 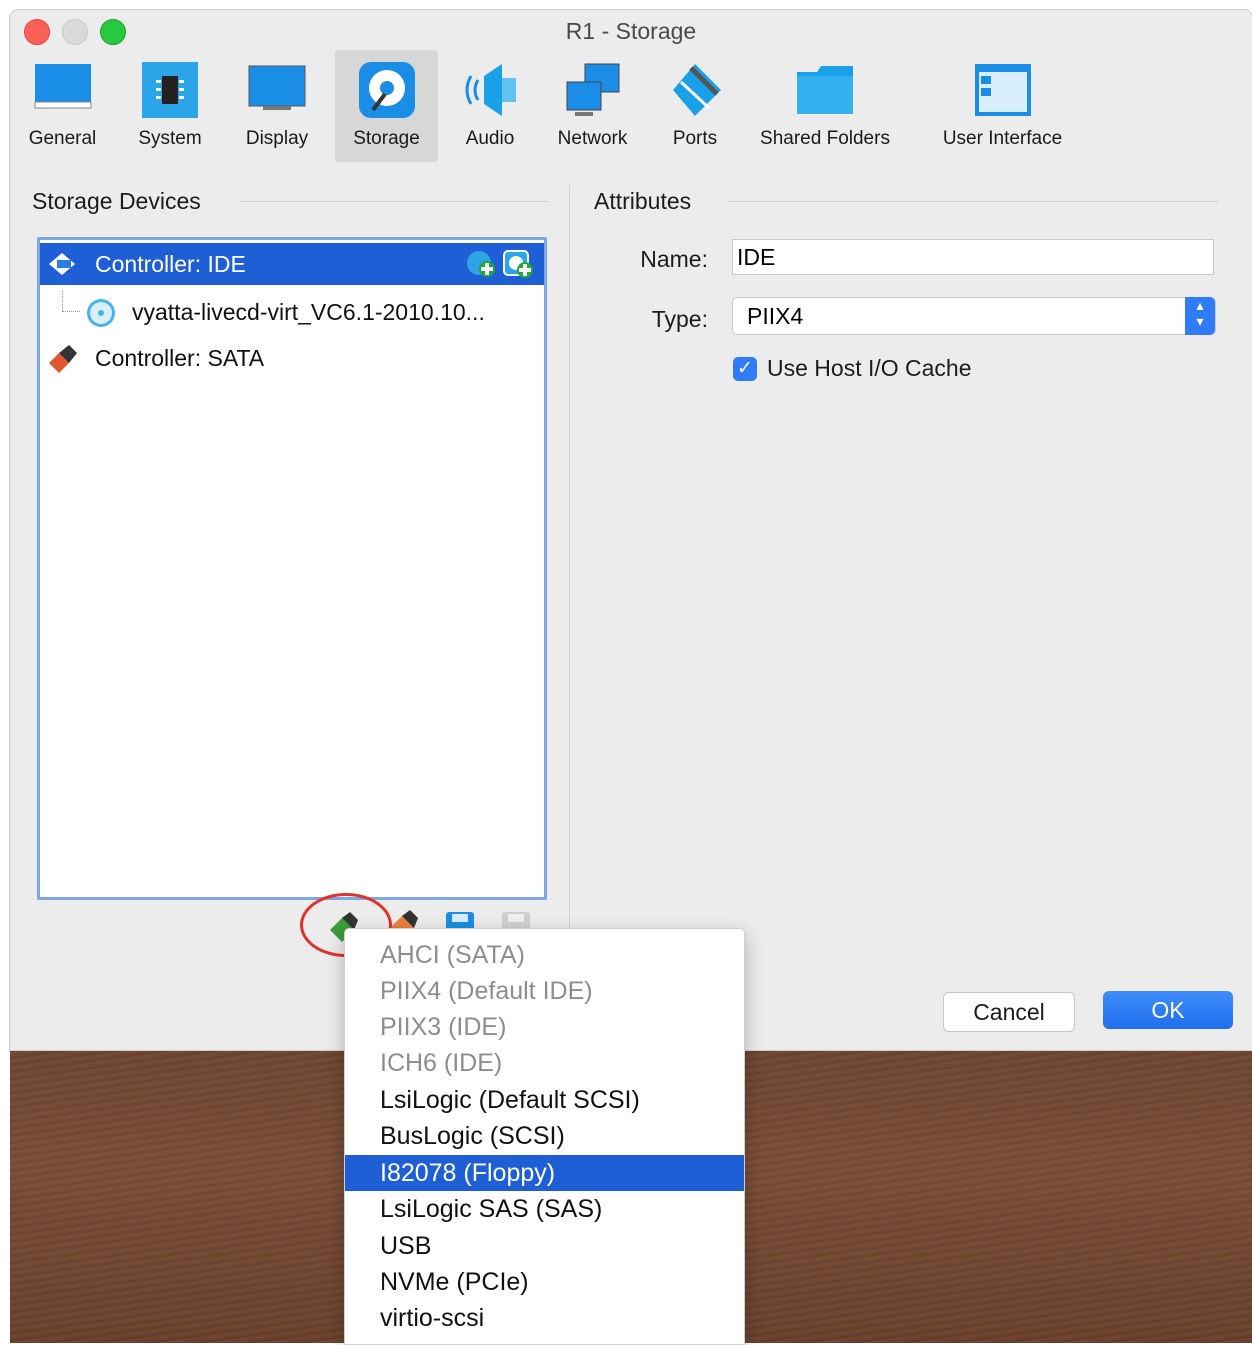 I want to click on storage-disk-icon, so click(x=386, y=90).